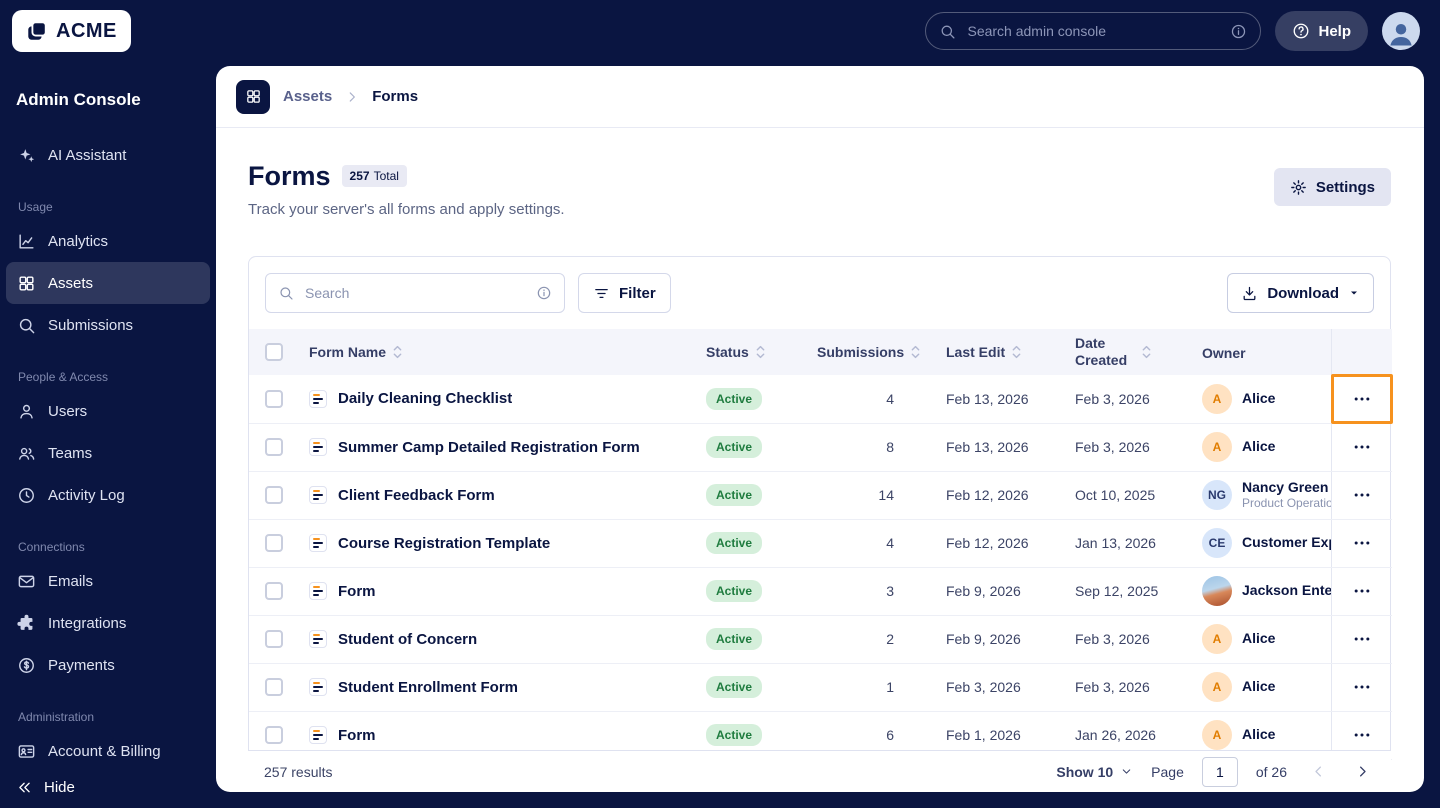  What do you see at coordinates (78, 241) in the screenshot?
I see `sidebar-item-label: Analytics` at bounding box center [78, 241].